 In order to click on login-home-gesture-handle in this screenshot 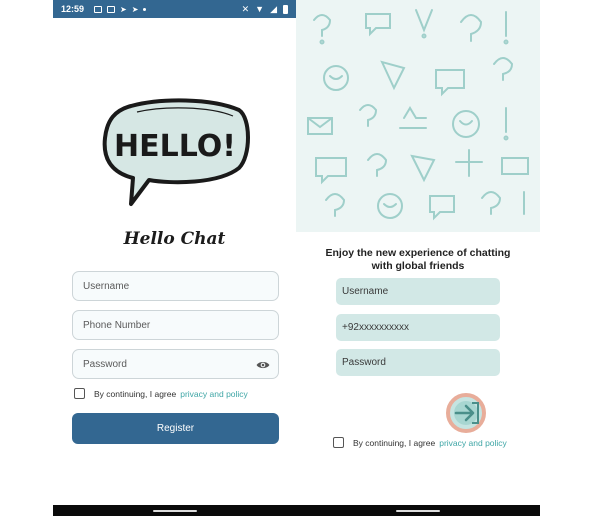, I will do `click(418, 511)`.